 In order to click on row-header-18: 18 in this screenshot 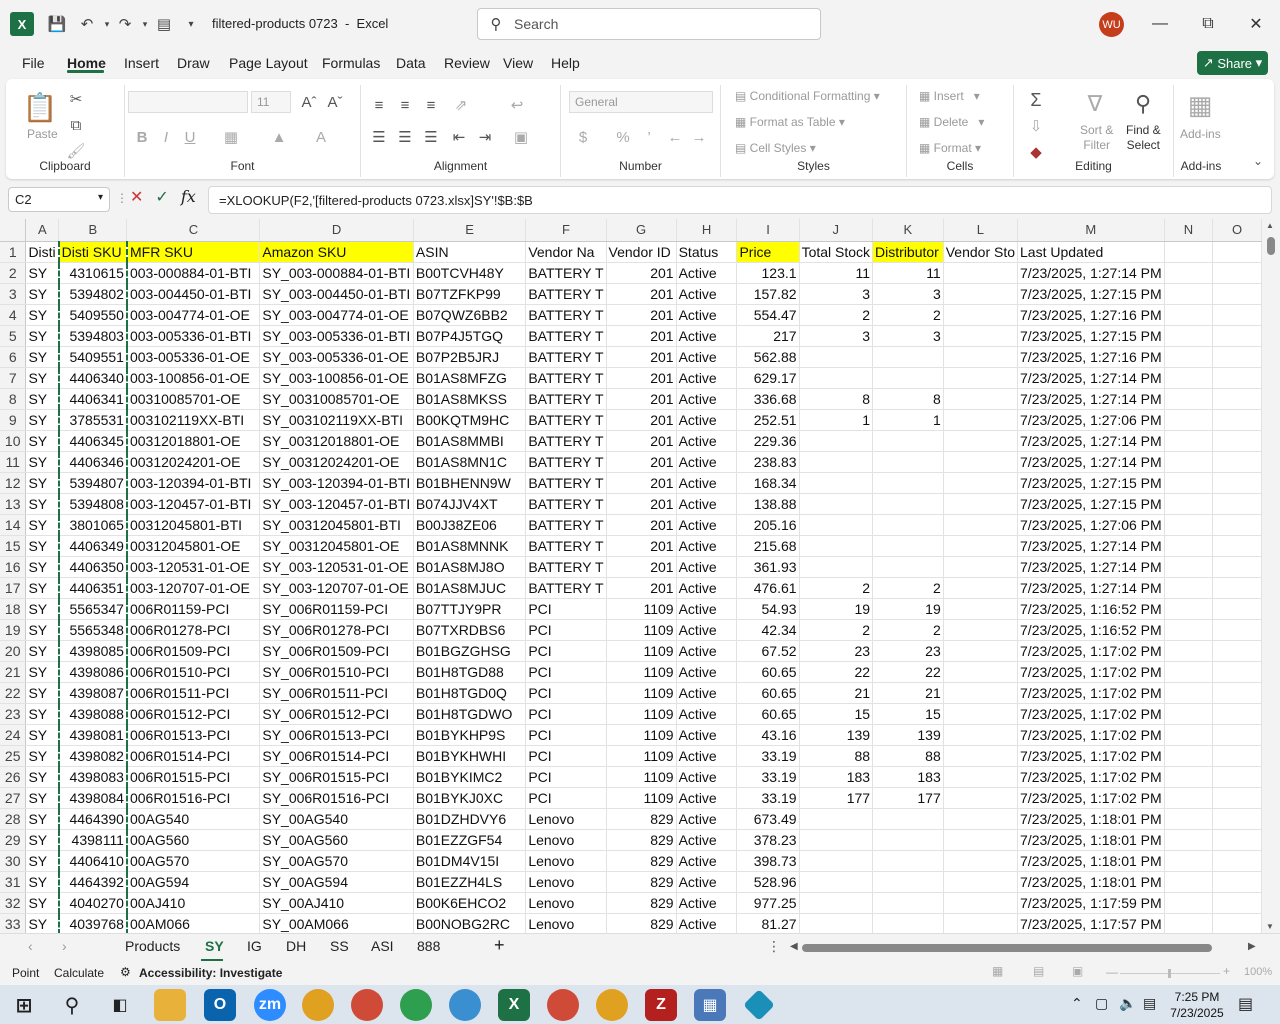, I will do `click(13, 609)`.